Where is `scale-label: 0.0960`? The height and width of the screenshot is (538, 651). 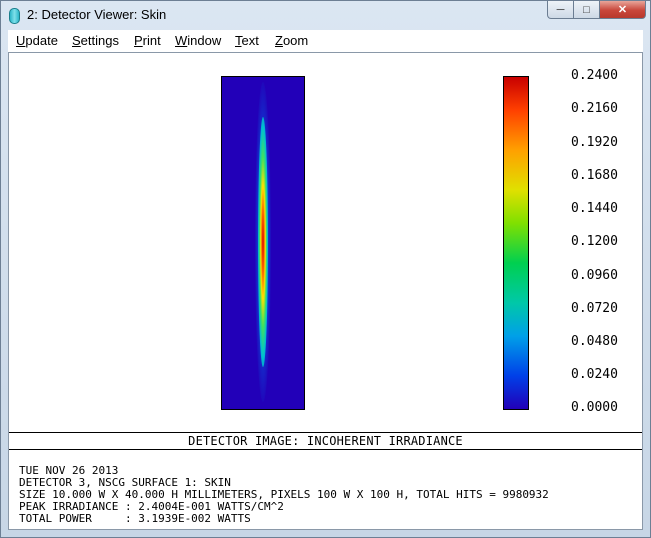 scale-label: 0.0960 is located at coordinates (594, 275).